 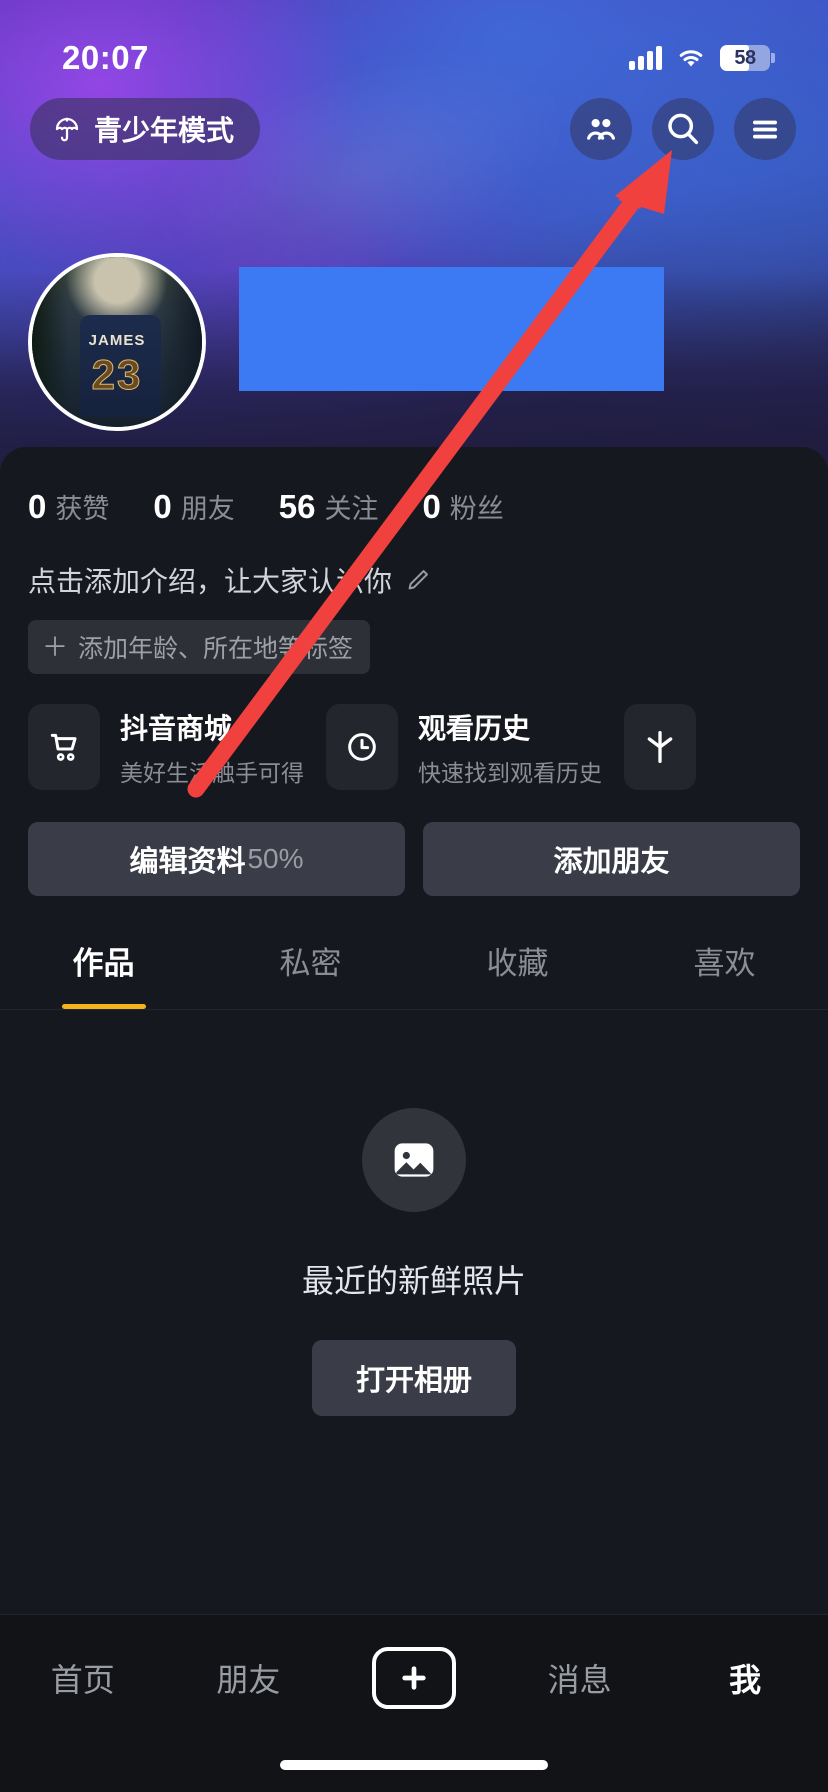 I want to click on bottom-nav-messages: 消息, so click(x=580, y=1678).